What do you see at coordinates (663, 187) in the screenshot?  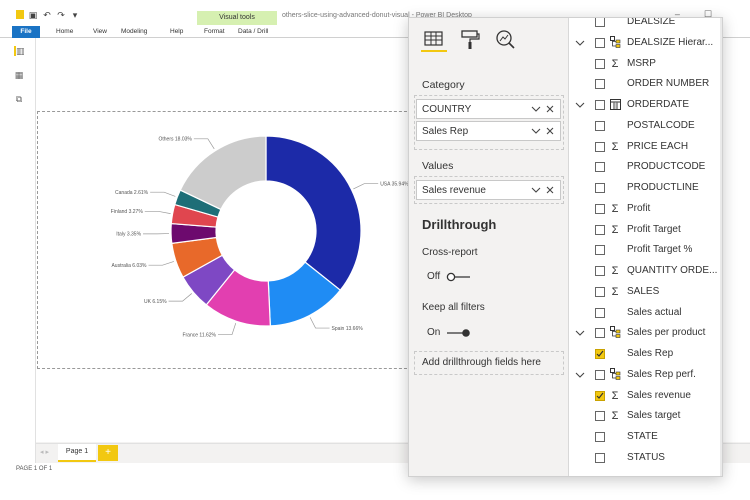 I see `field-name: PRODUCTLINE` at bounding box center [663, 187].